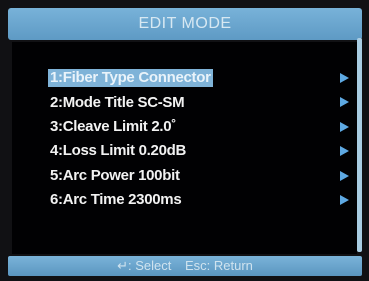  Describe the element at coordinates (184, 127) in the screenshot. I see `menu-item-cleave-limit: 3:Cleave Limit 2.0˚` at that location.